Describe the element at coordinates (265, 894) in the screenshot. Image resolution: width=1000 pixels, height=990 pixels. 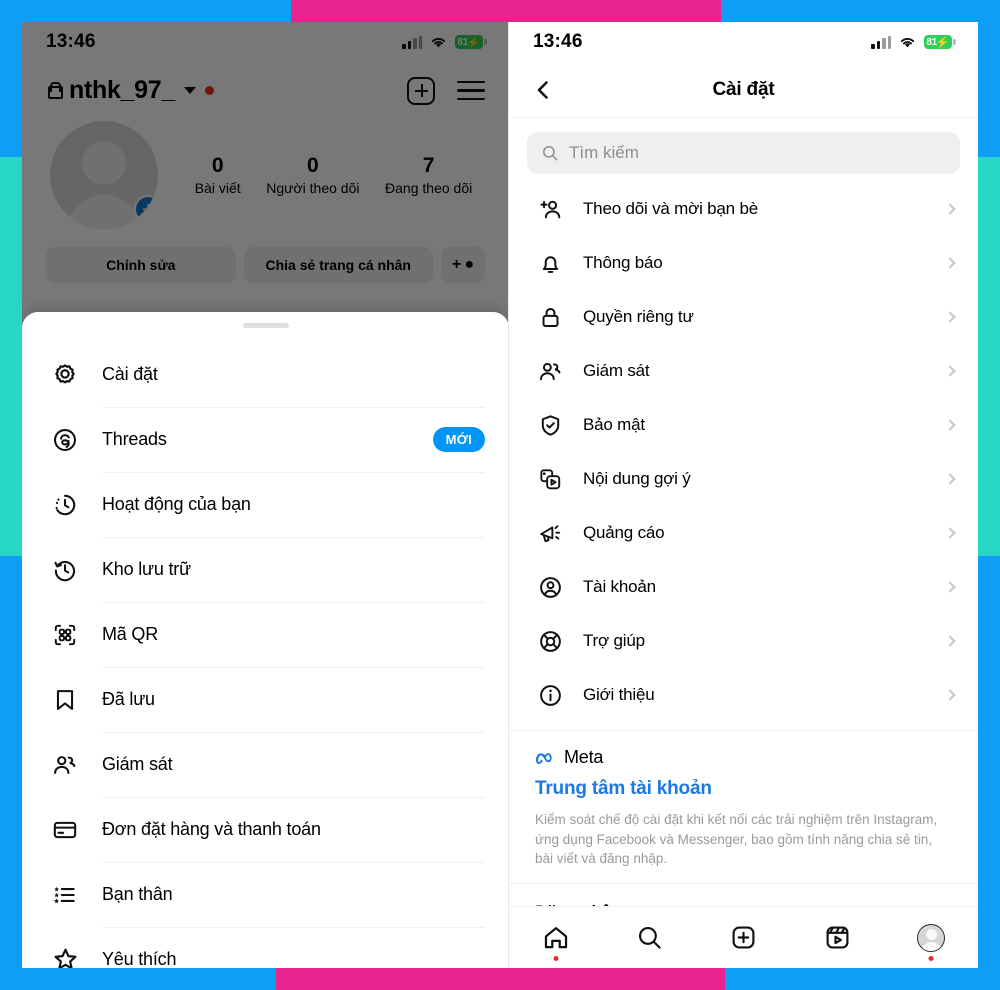
I see `sheet-item-close-friends: Bạn thân` at that location.